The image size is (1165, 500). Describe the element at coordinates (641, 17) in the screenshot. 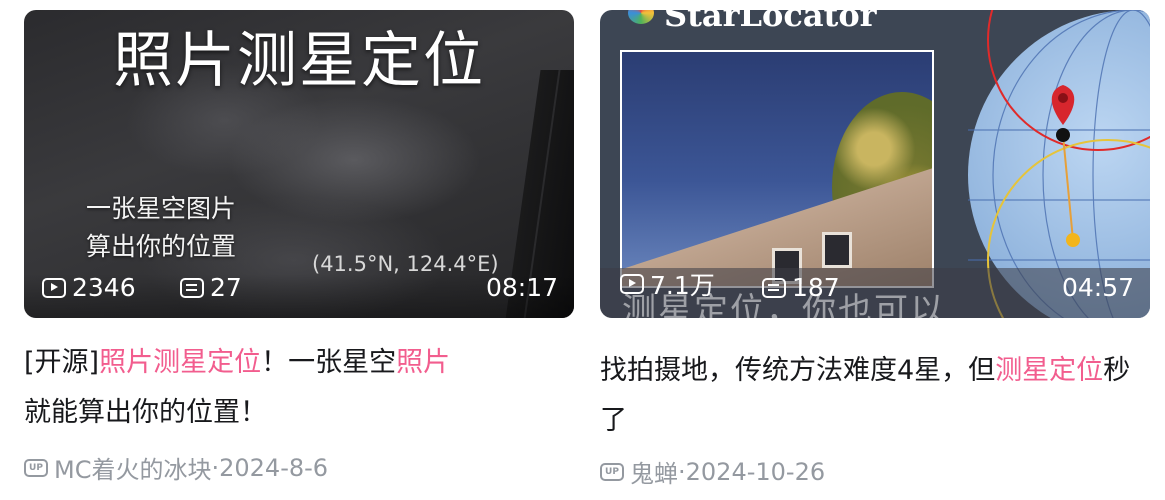

I see `starlocator-logo-icon` at that location.